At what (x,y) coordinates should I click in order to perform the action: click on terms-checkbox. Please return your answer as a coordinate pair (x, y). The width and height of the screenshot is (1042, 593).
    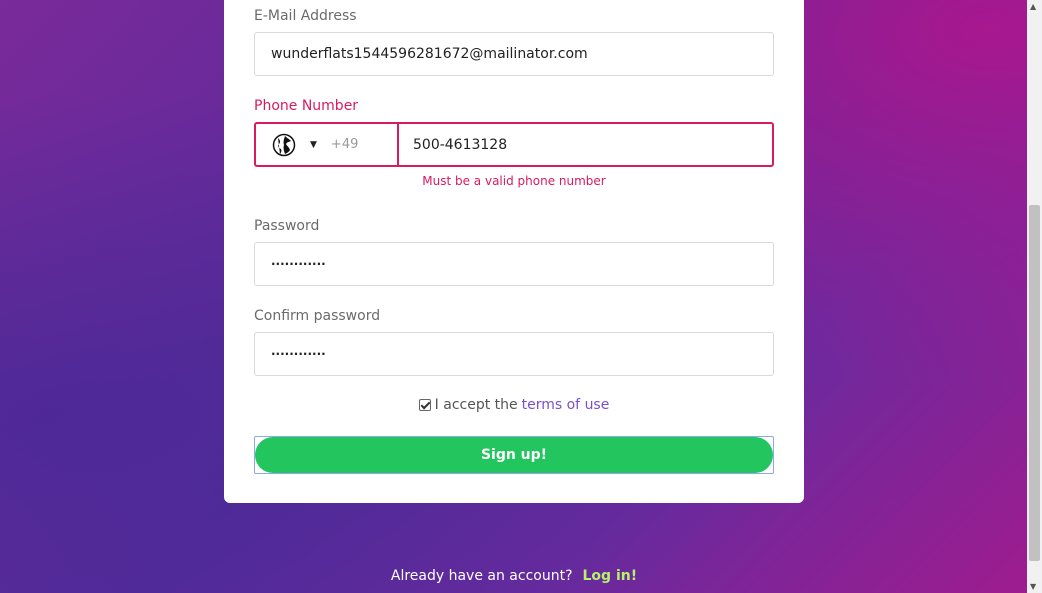
    Looking at the image, I should click on (424, 405).